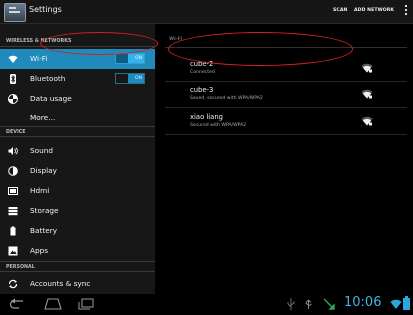 This screenshot has width=413, height=315. I want to click on storage-icon, so click(13, 211).